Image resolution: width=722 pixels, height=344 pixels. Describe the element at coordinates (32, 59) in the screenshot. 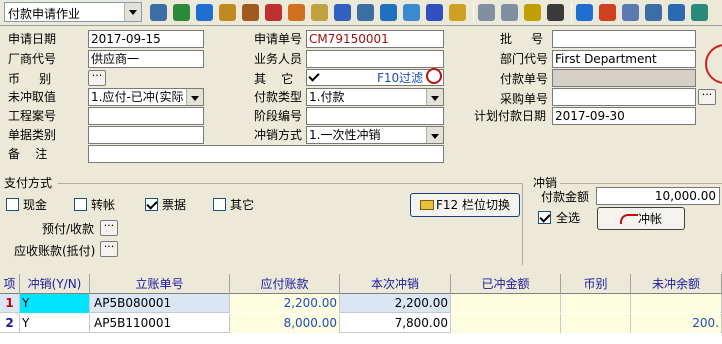

I see `vendor-label: 厂商代号` at that location.